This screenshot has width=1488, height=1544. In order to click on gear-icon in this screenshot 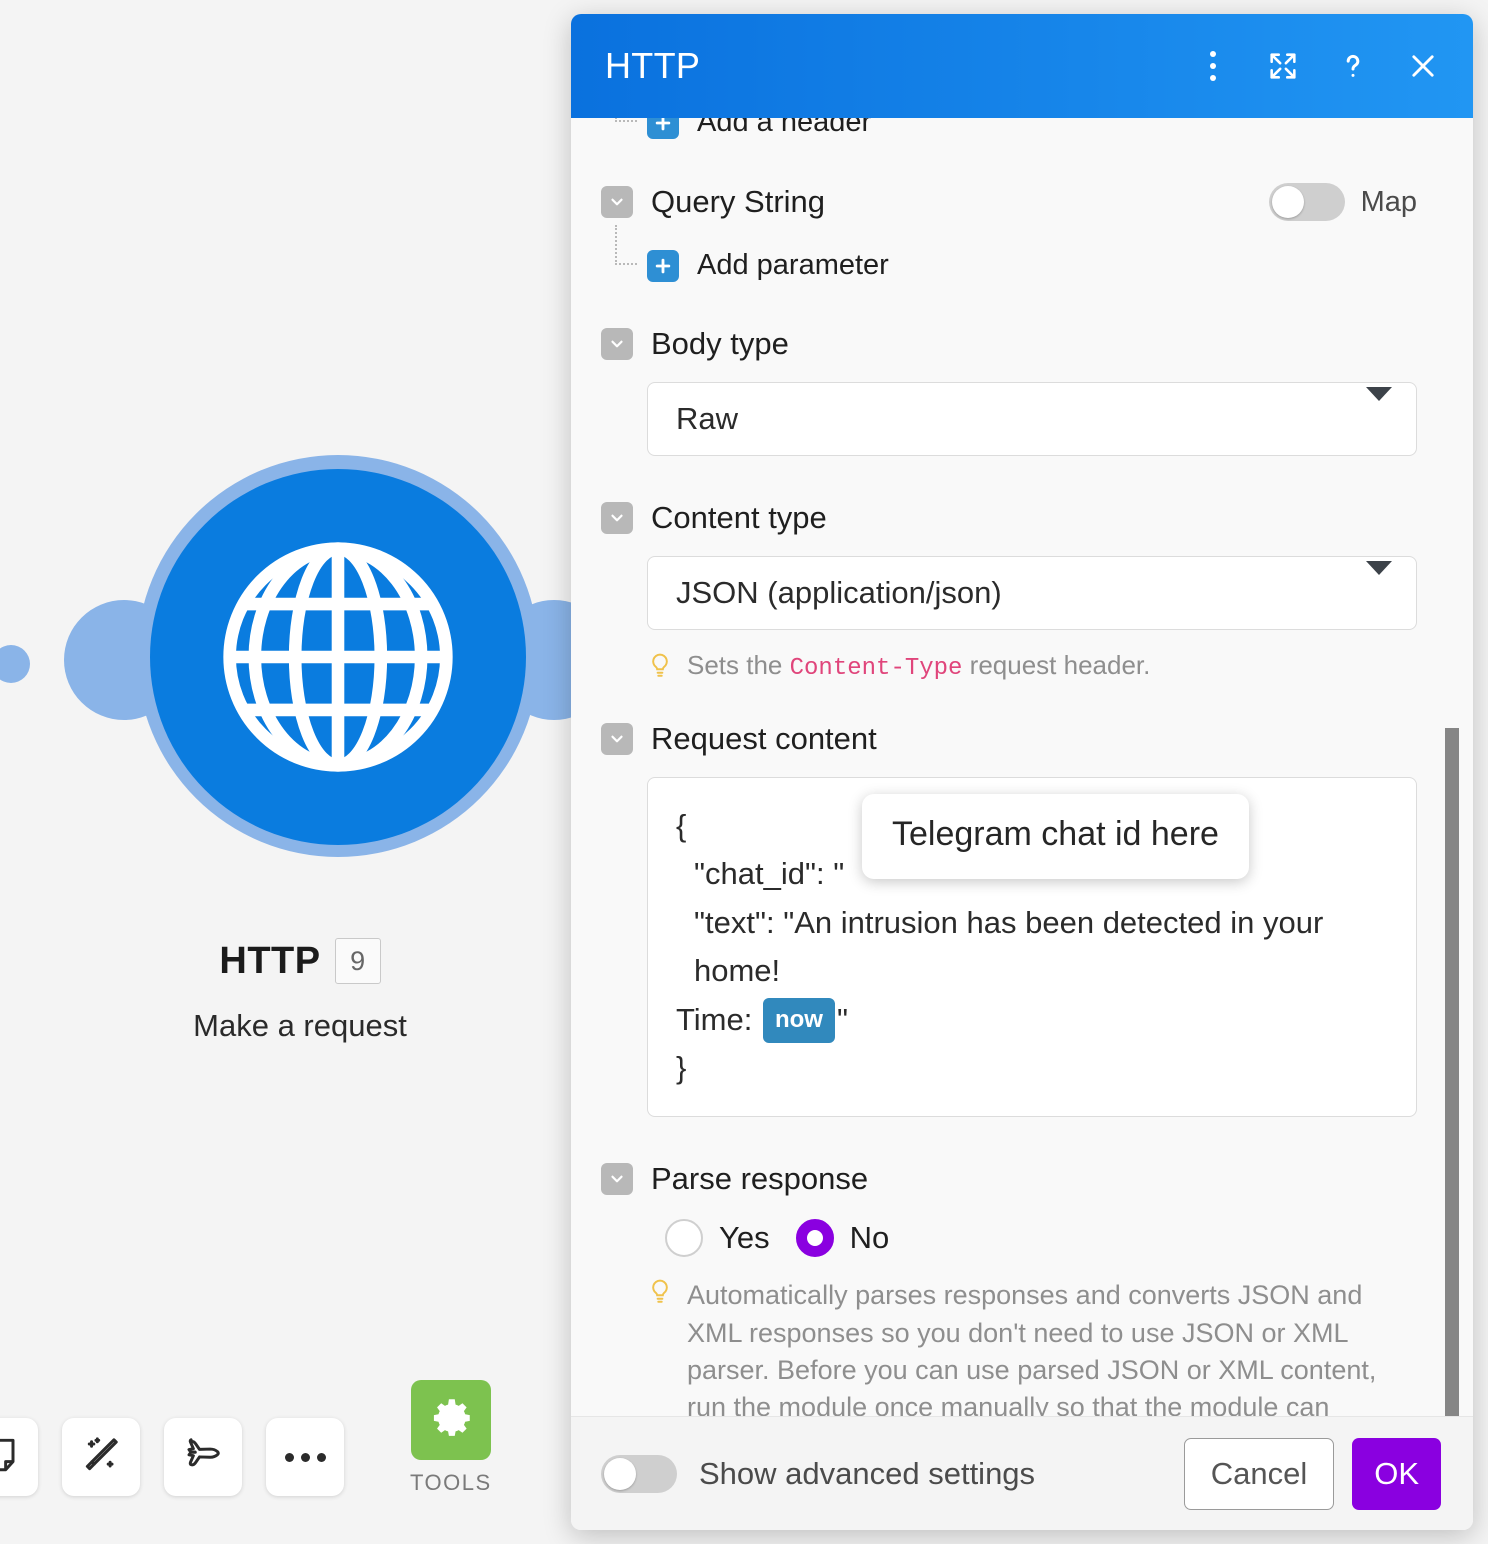, I will do `click(451, 1420)`.